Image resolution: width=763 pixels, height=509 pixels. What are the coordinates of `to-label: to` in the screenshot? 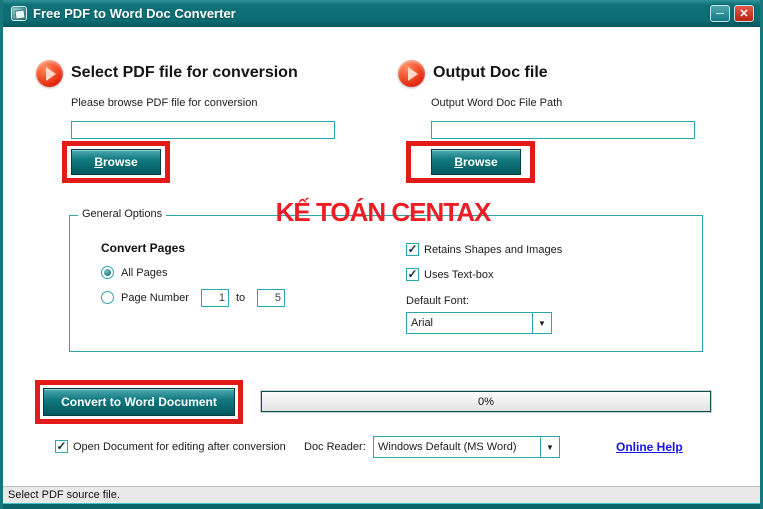 It's located at (241, 298).